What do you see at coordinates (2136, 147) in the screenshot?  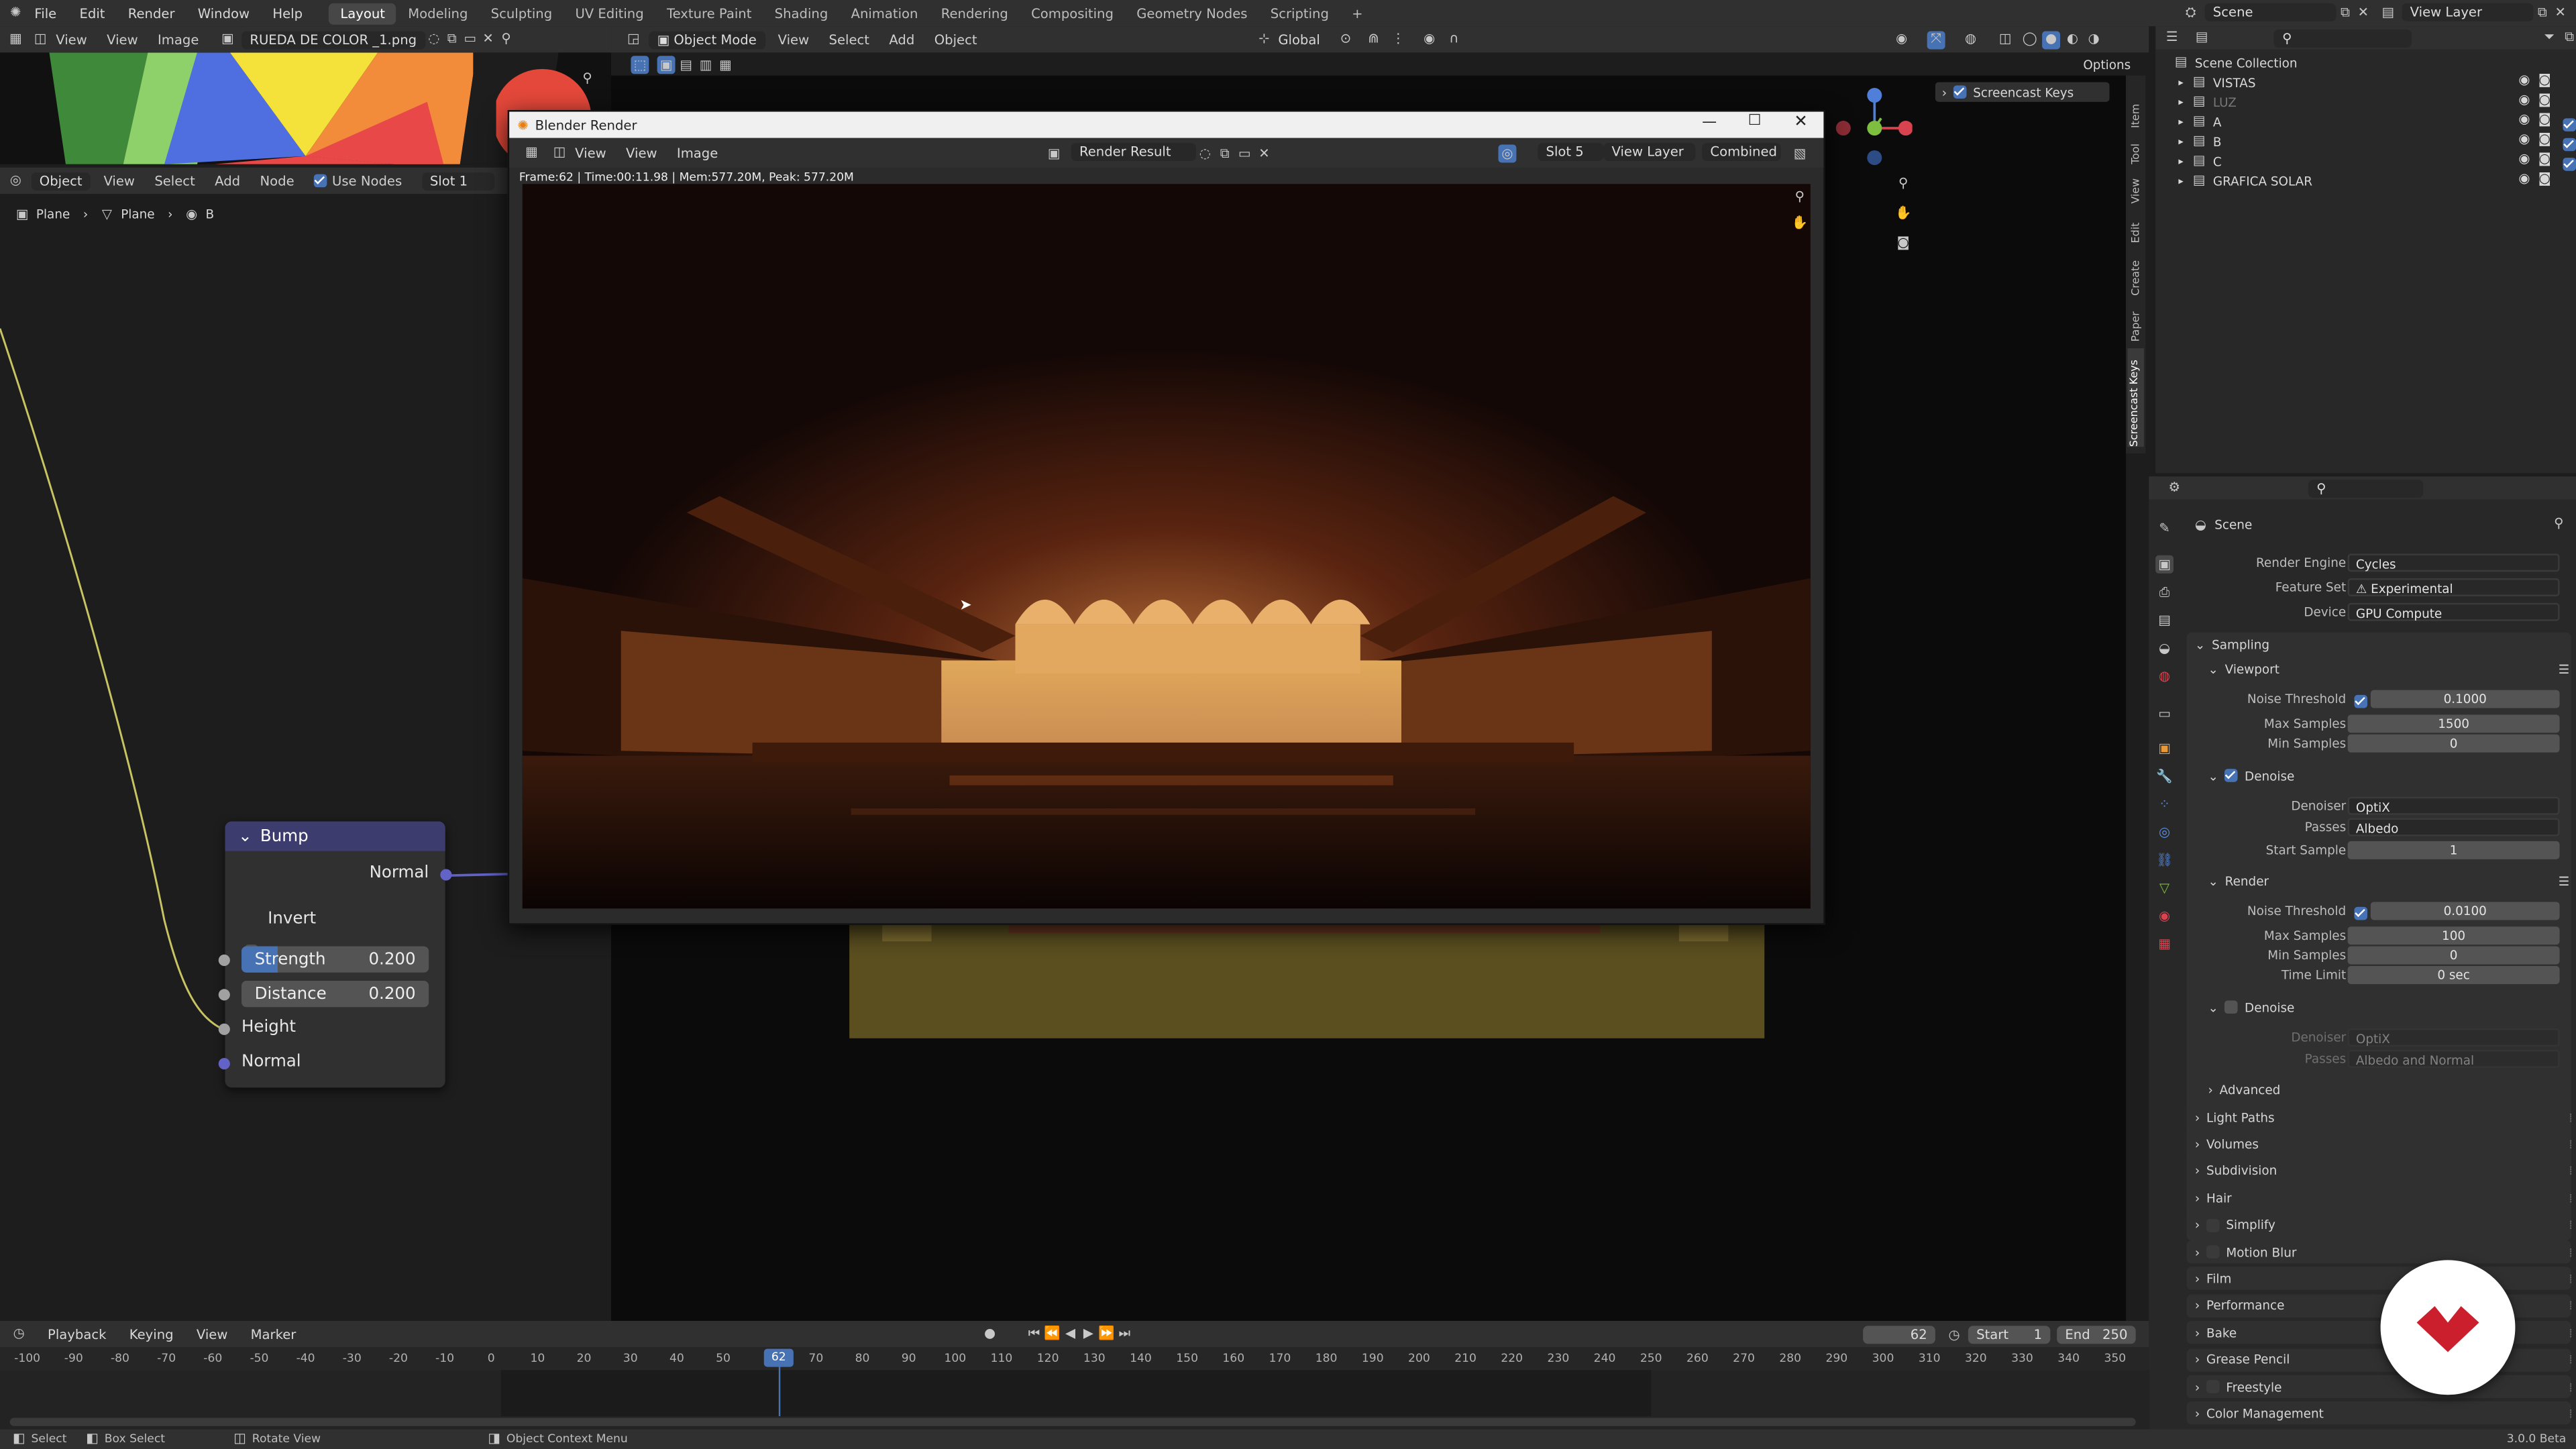 I see `tab-tool: Tool` at bounding box center [2136, 147].